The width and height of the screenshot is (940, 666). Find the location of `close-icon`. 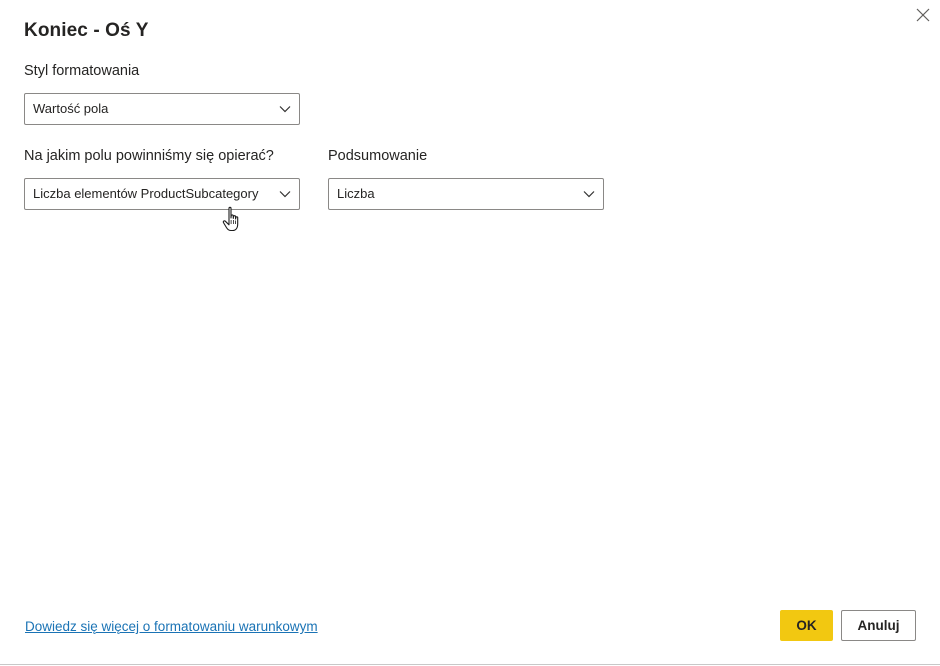

close-icon is located at coordinates (923, 15).